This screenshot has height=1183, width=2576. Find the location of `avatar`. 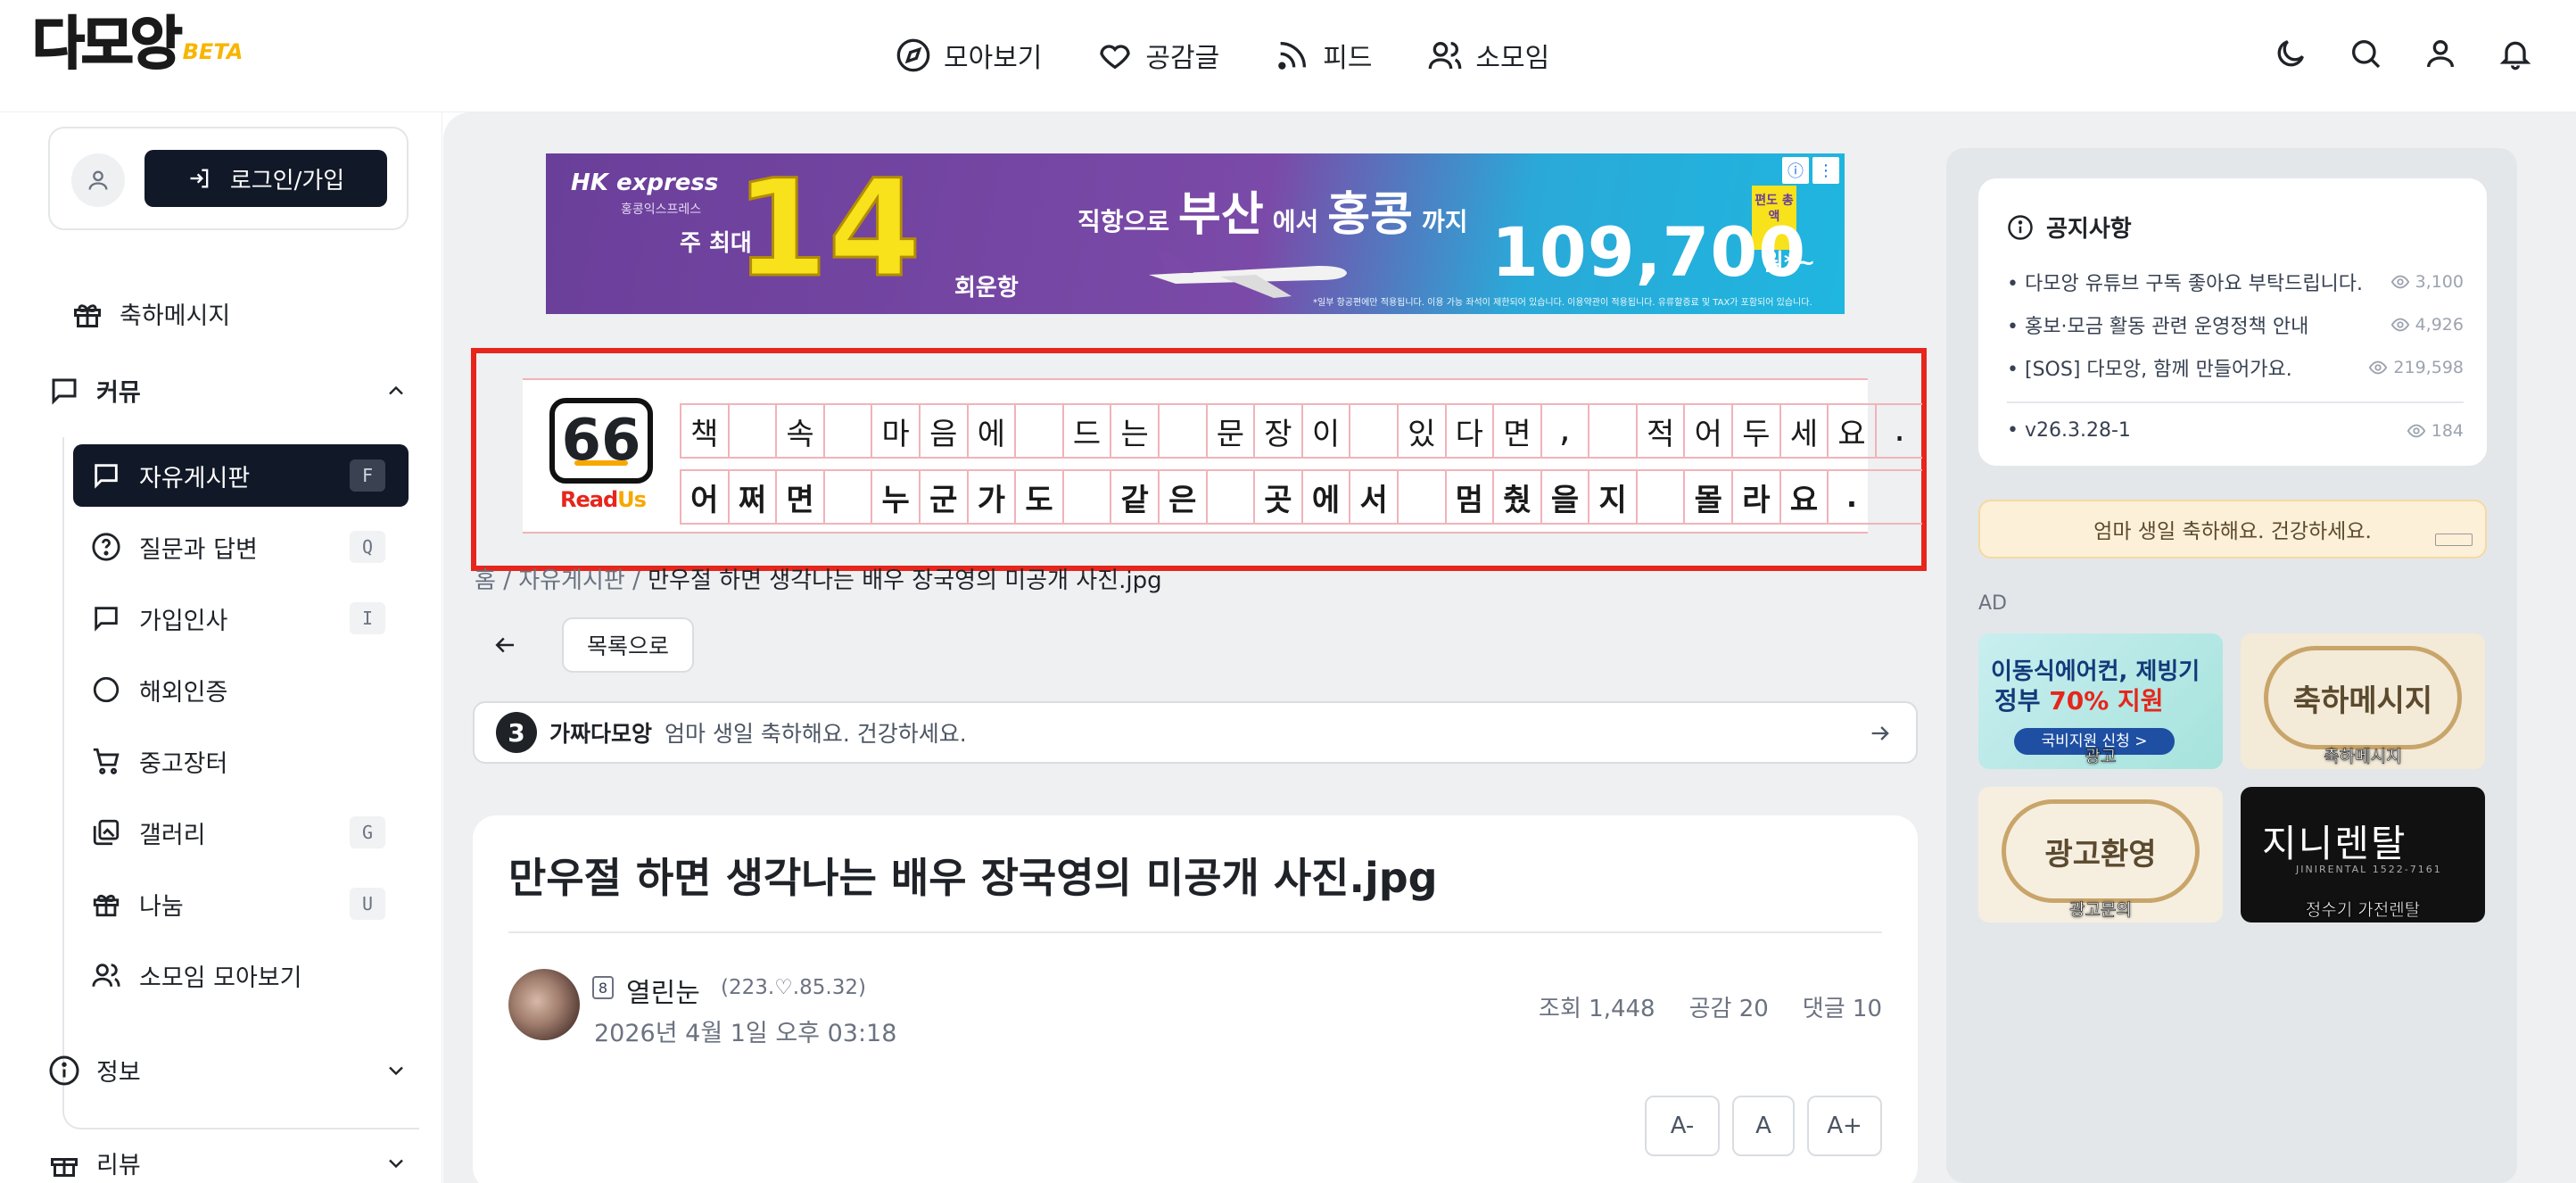

avatar is located at coordinates (98, 180).